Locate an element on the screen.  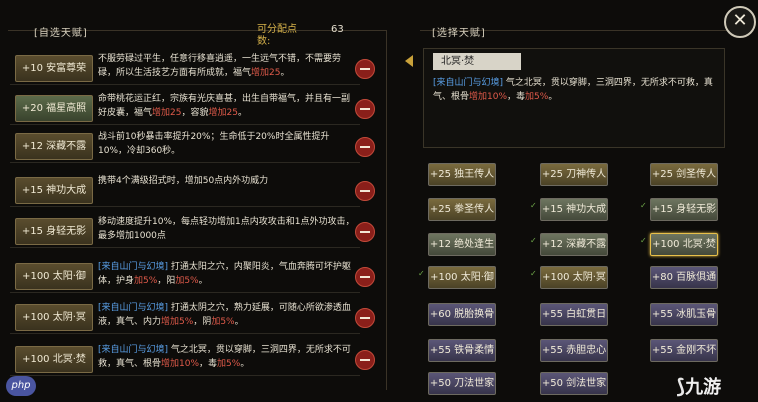
desc-highlight: 增加5% is located at coordinates (177, 322).